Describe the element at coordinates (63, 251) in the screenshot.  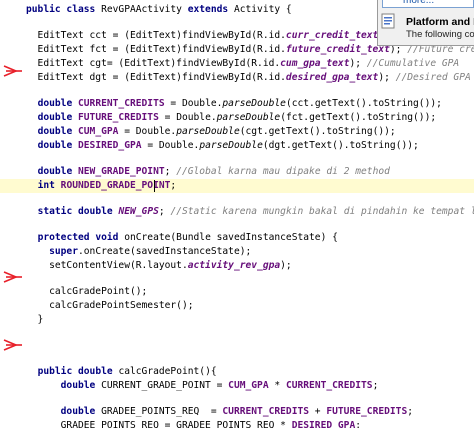
I see `code-token: super` at that location.